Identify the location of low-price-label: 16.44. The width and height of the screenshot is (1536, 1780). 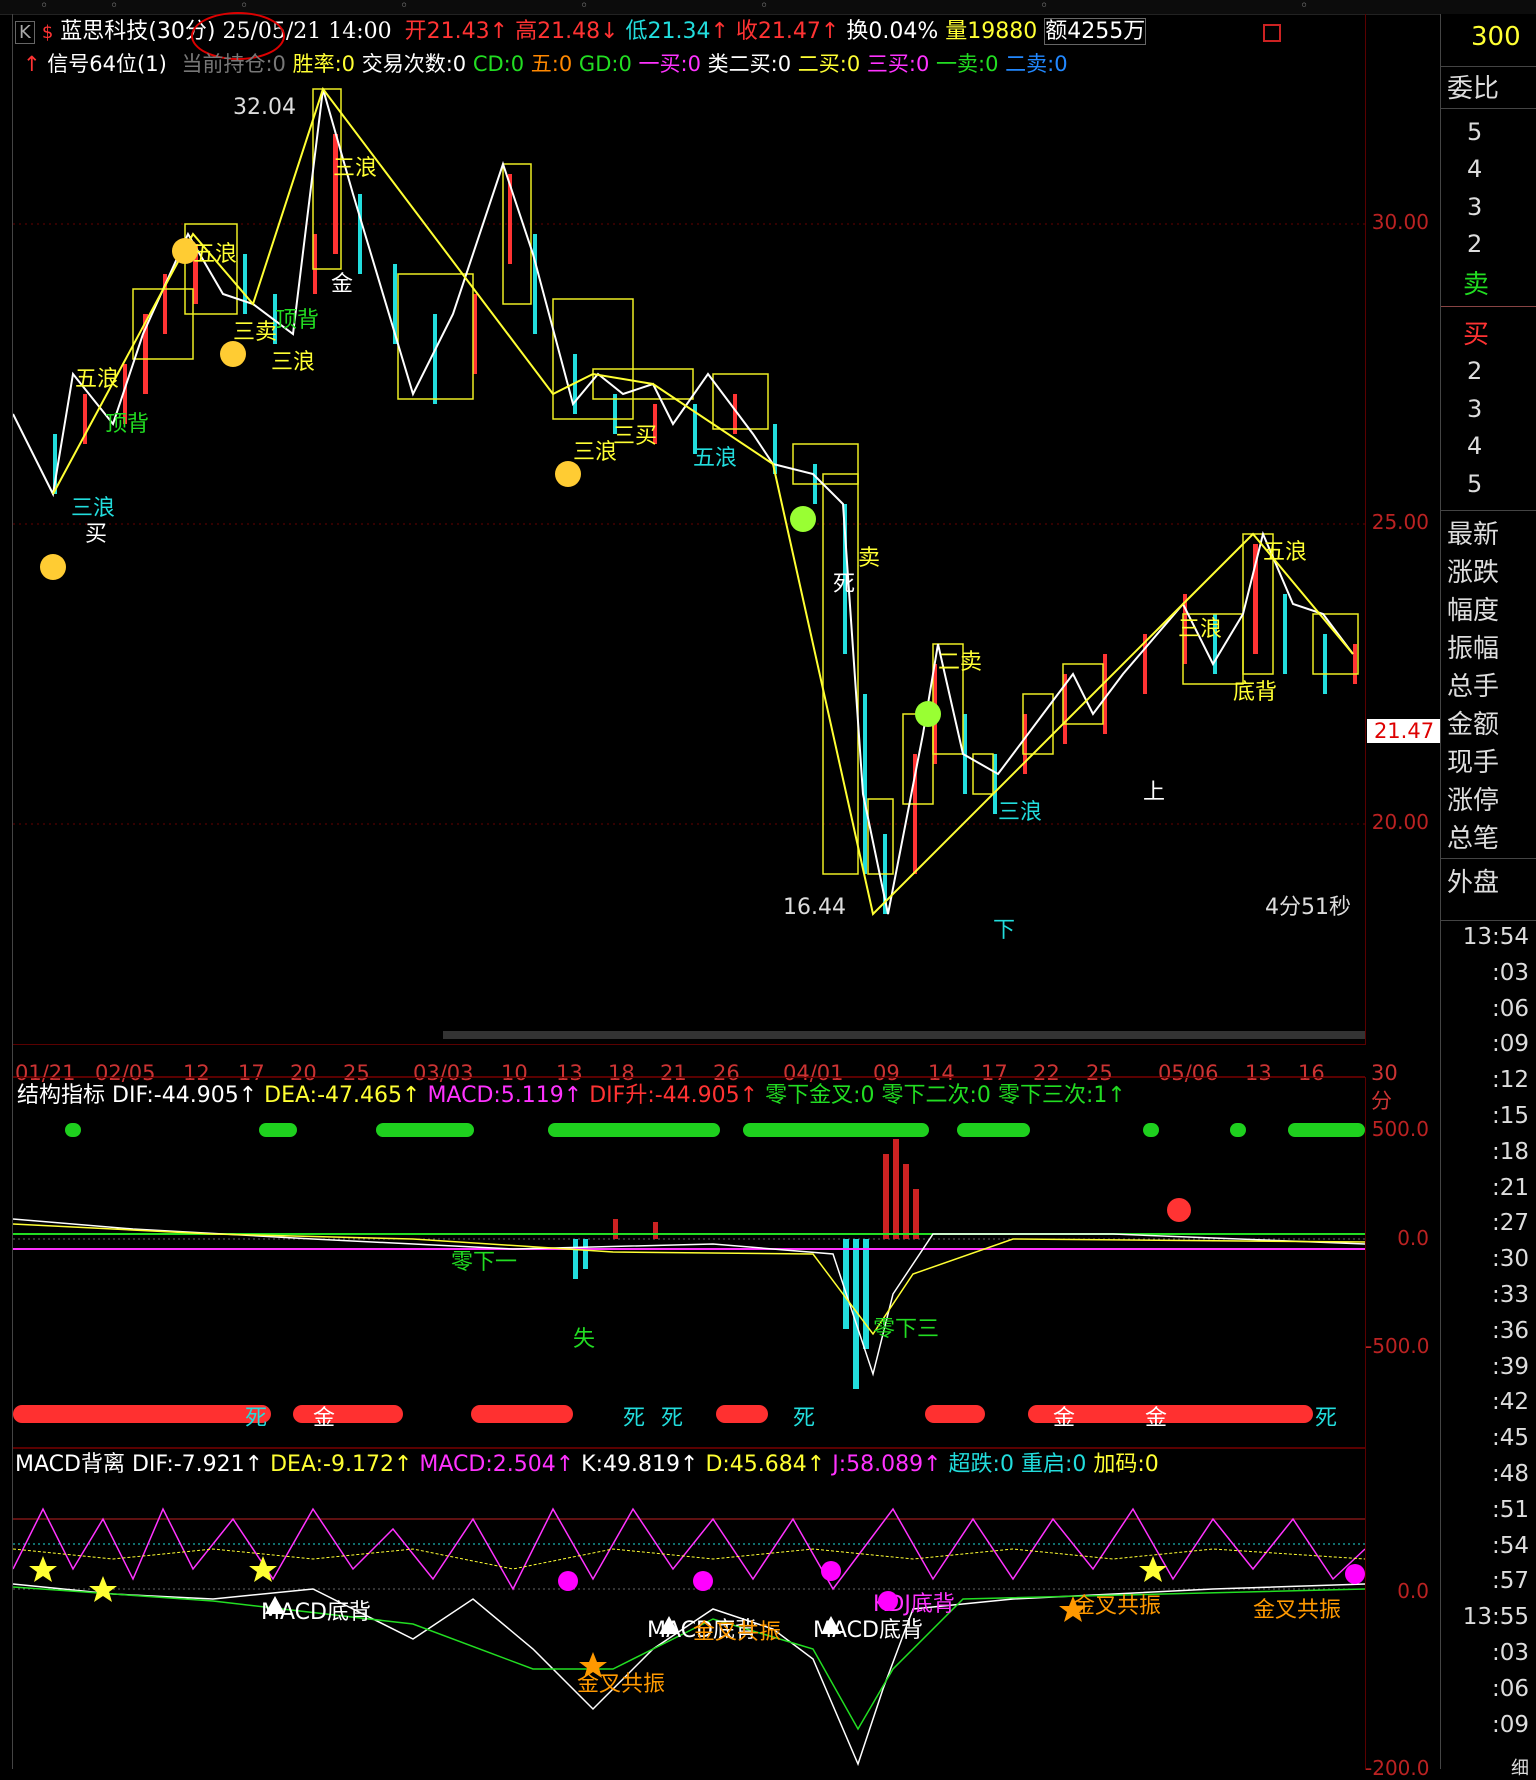
(814, 907).